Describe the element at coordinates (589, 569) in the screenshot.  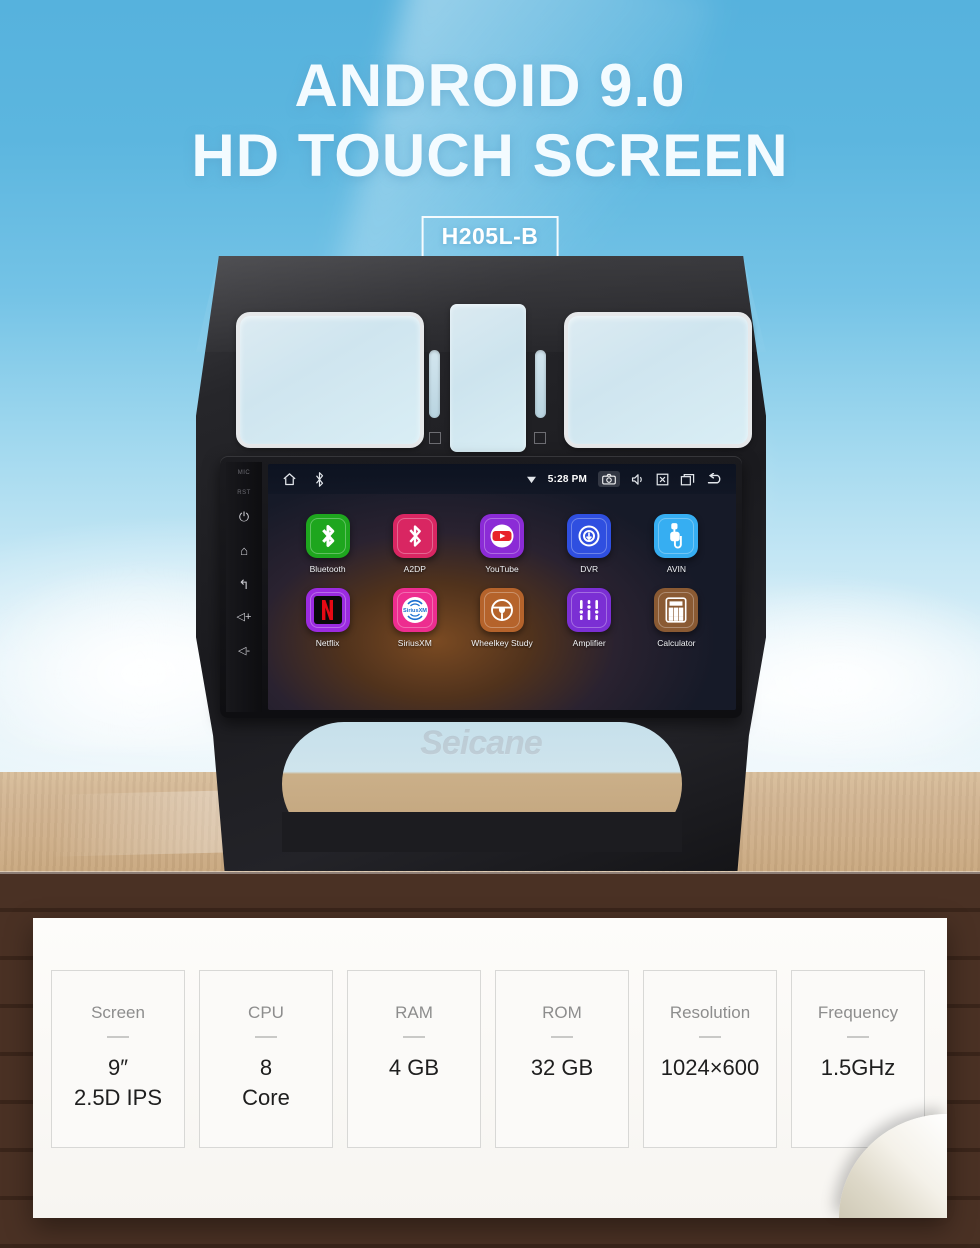
I see `app-label: DVR` at that location.